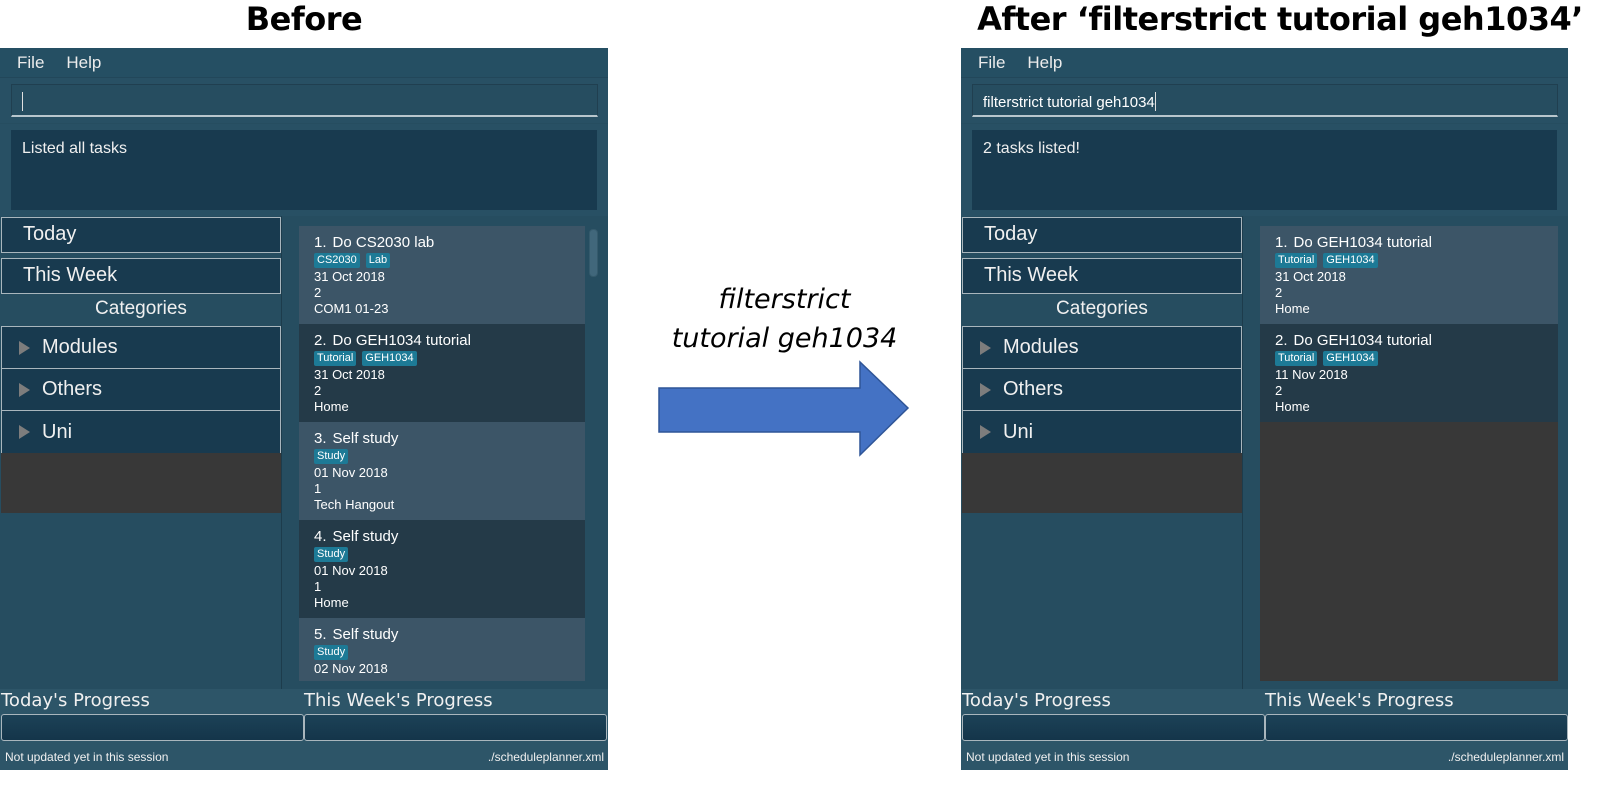 The height and width of the screenshot is (786, 1600). What do you see at coordinates (1265, 100) in the screenshot?
I see `command-input: filterstrict tutorial geh1034` at bounding box center [1265, 100].